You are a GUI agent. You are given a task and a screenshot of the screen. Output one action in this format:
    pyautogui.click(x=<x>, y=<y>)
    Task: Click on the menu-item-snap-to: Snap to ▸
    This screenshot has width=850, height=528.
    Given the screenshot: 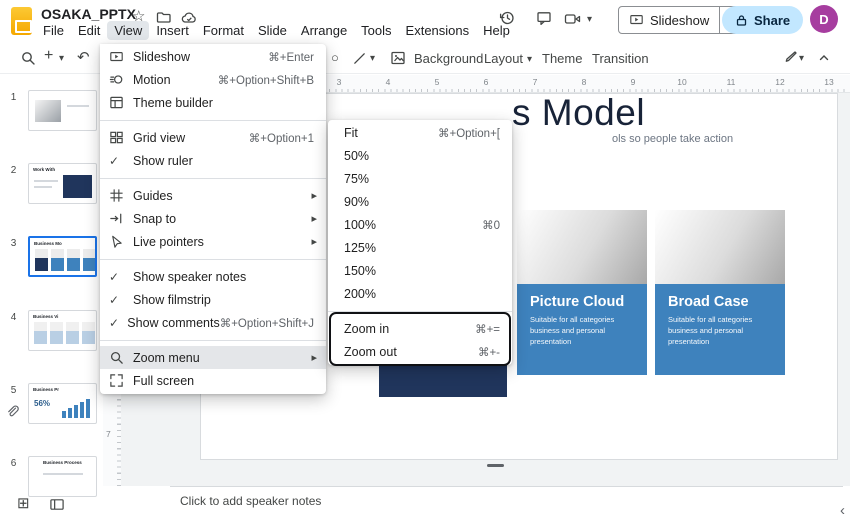 What is the action you would take?
    pyautogui.click(x=213, y=218)
    